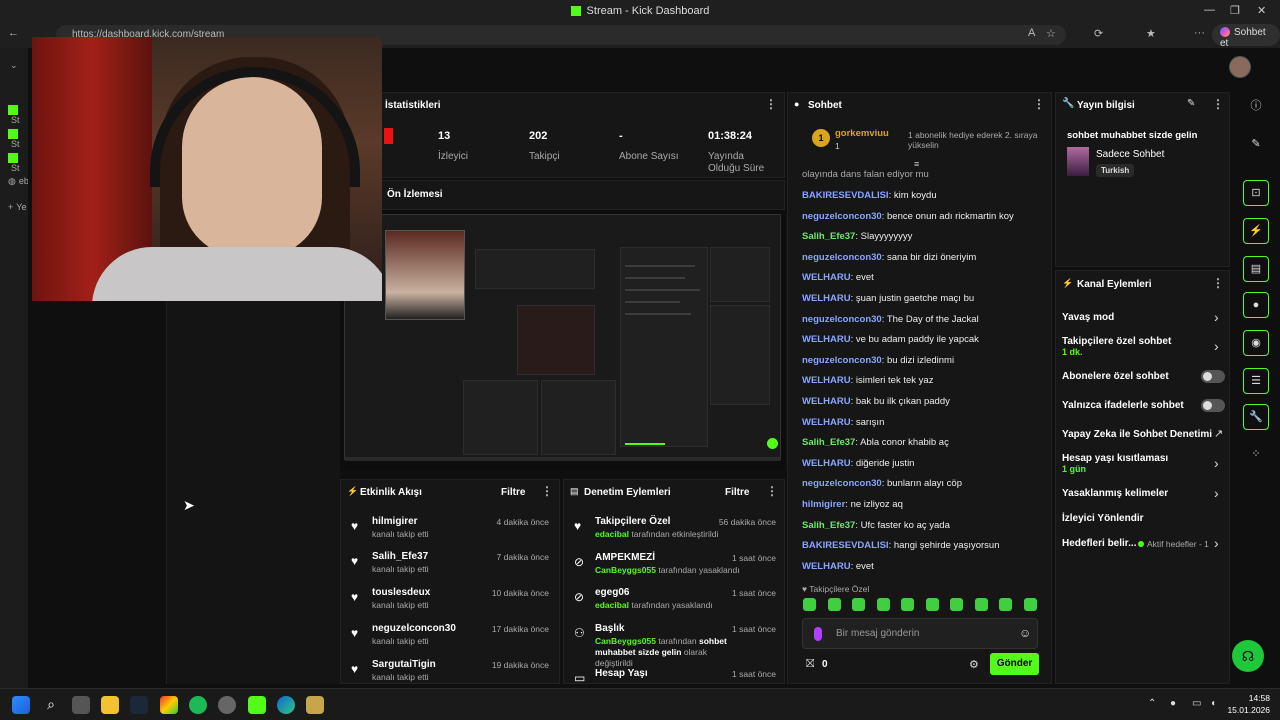 The height and width of the screenshot is (720, 1280). Describe the element at coordinates (404, 664) in the screenshot. I see `feed-user: SargutaiTigin` at that location.